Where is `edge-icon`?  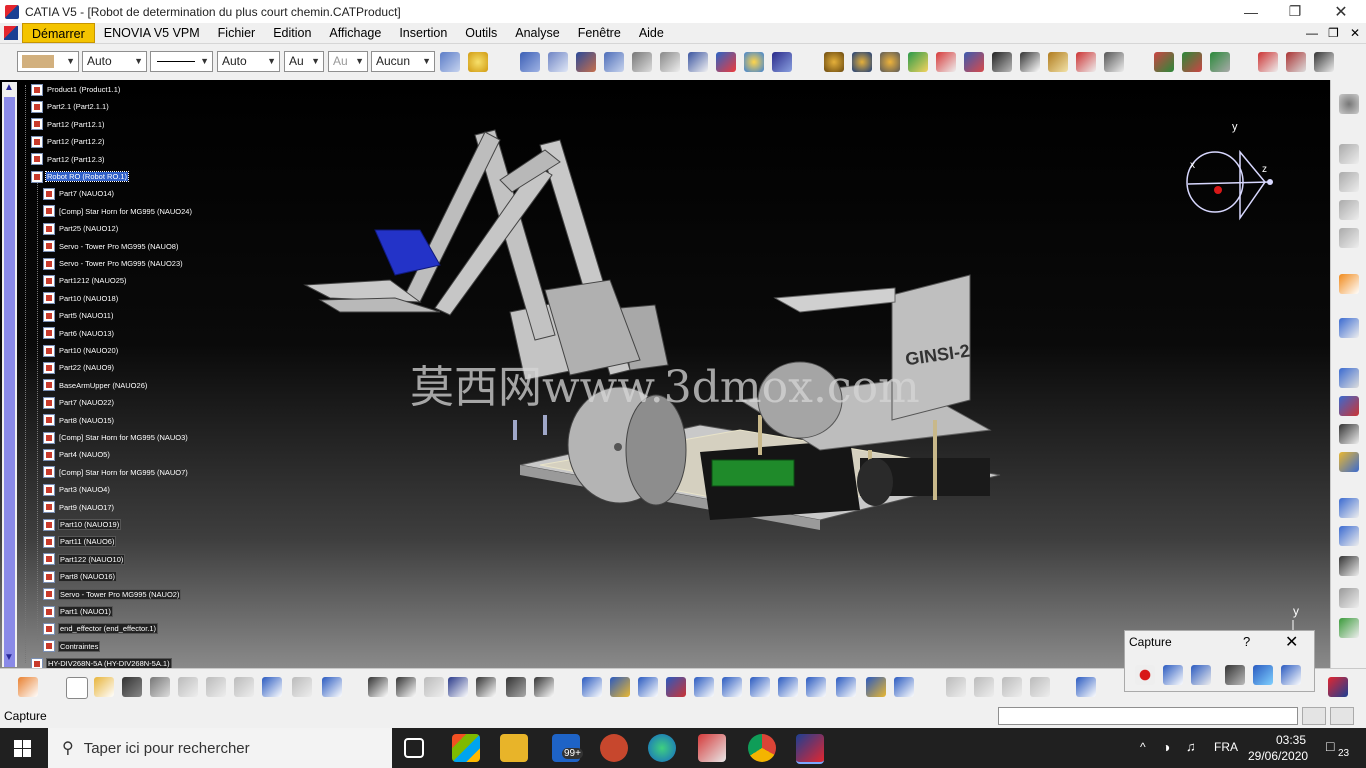
edge-icon is located at coordinates (662, 748).